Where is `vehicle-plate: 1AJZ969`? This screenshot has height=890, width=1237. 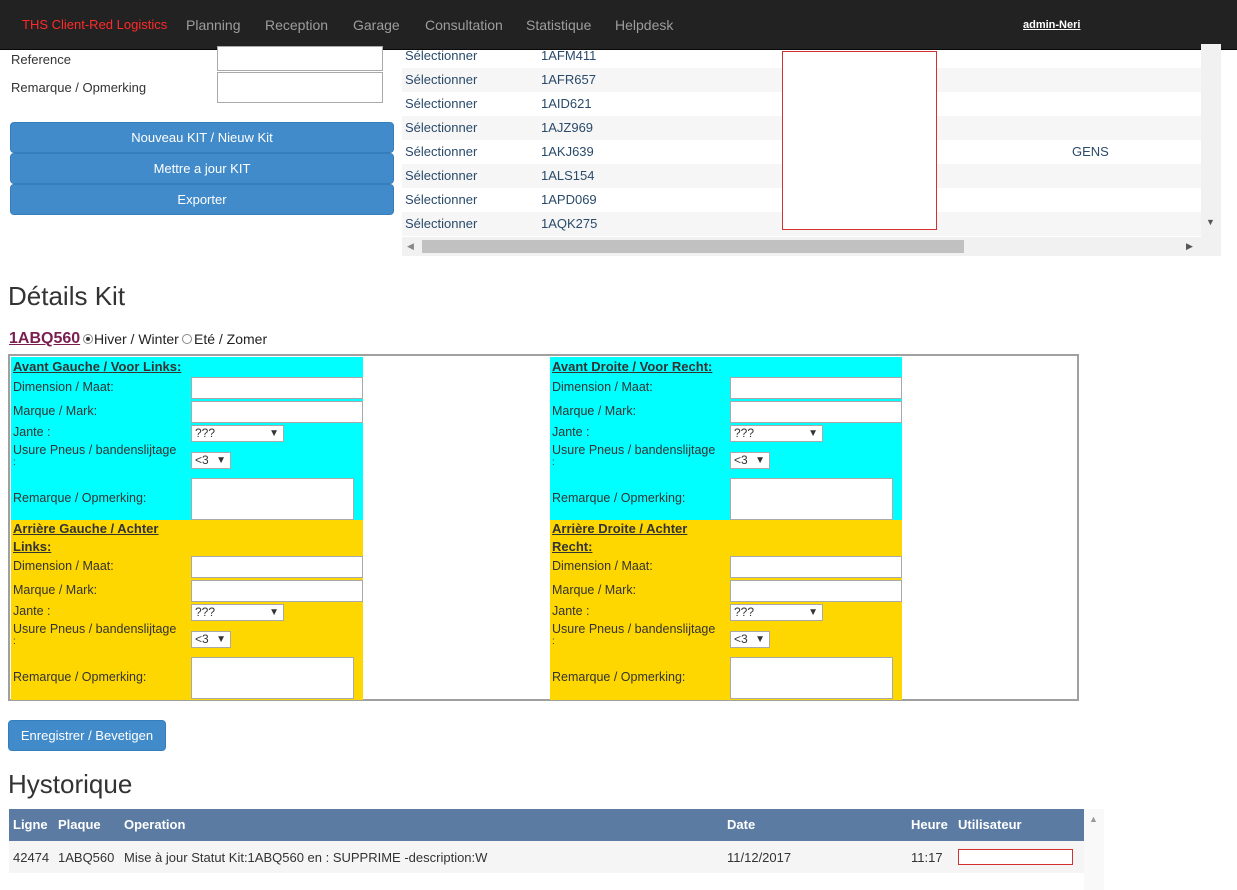
vehicle-plate: 1AJZ969 is located at coordinates (567, 127).